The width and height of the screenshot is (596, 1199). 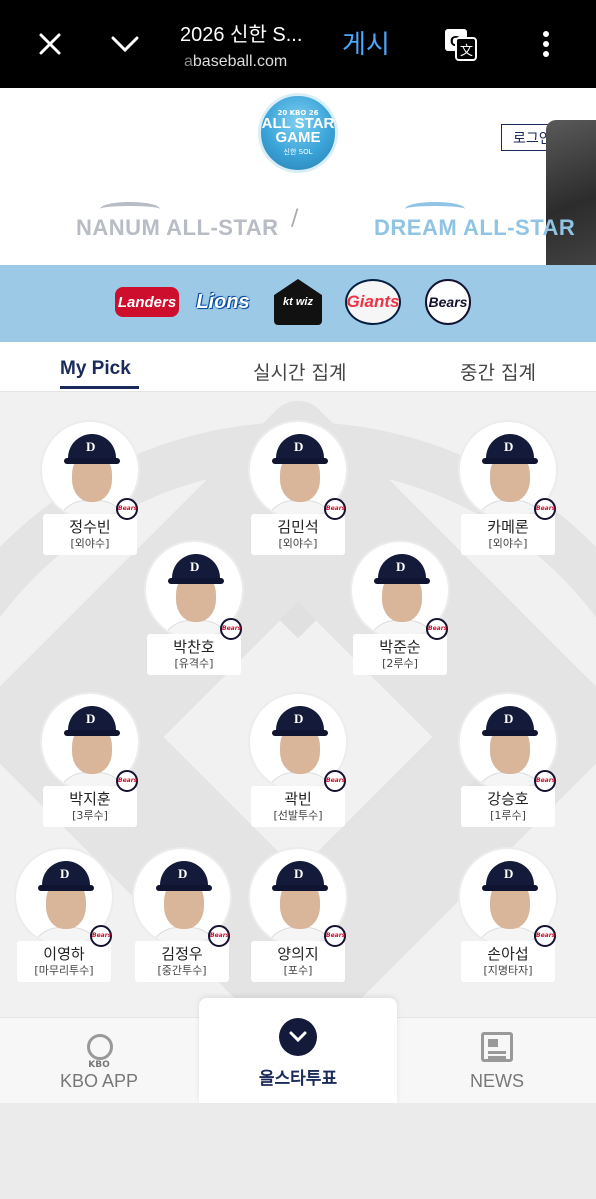 What do you see at coordinates (182, 970) in the screenshot?
I see `player-position: [중간투수]` at bounding box center [182, 970].